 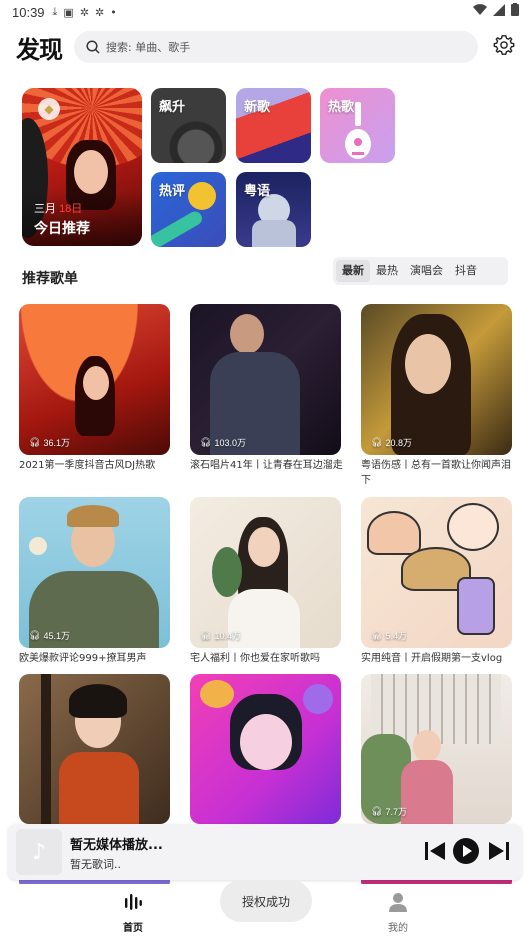 What do you see at coordinates (466, 271) in the screenshot?
I see `tab-douyin: 抖音` at bounding box center [466, 271].